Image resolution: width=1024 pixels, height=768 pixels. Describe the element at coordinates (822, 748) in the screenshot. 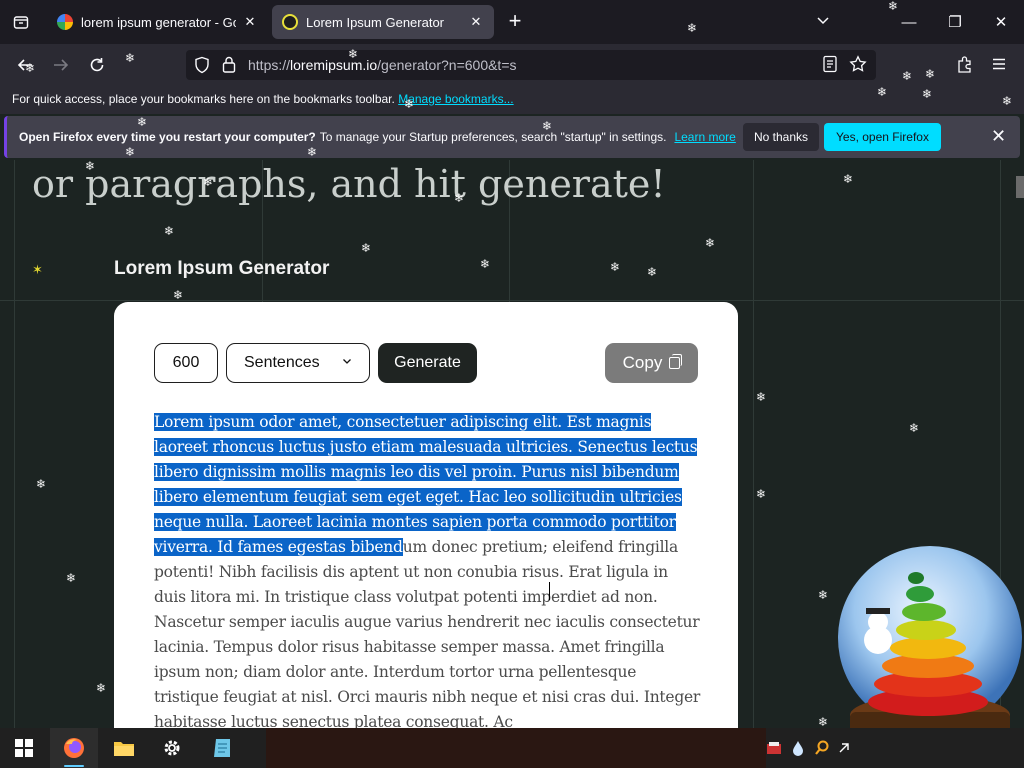

I see `tray-search-icon` at that location.